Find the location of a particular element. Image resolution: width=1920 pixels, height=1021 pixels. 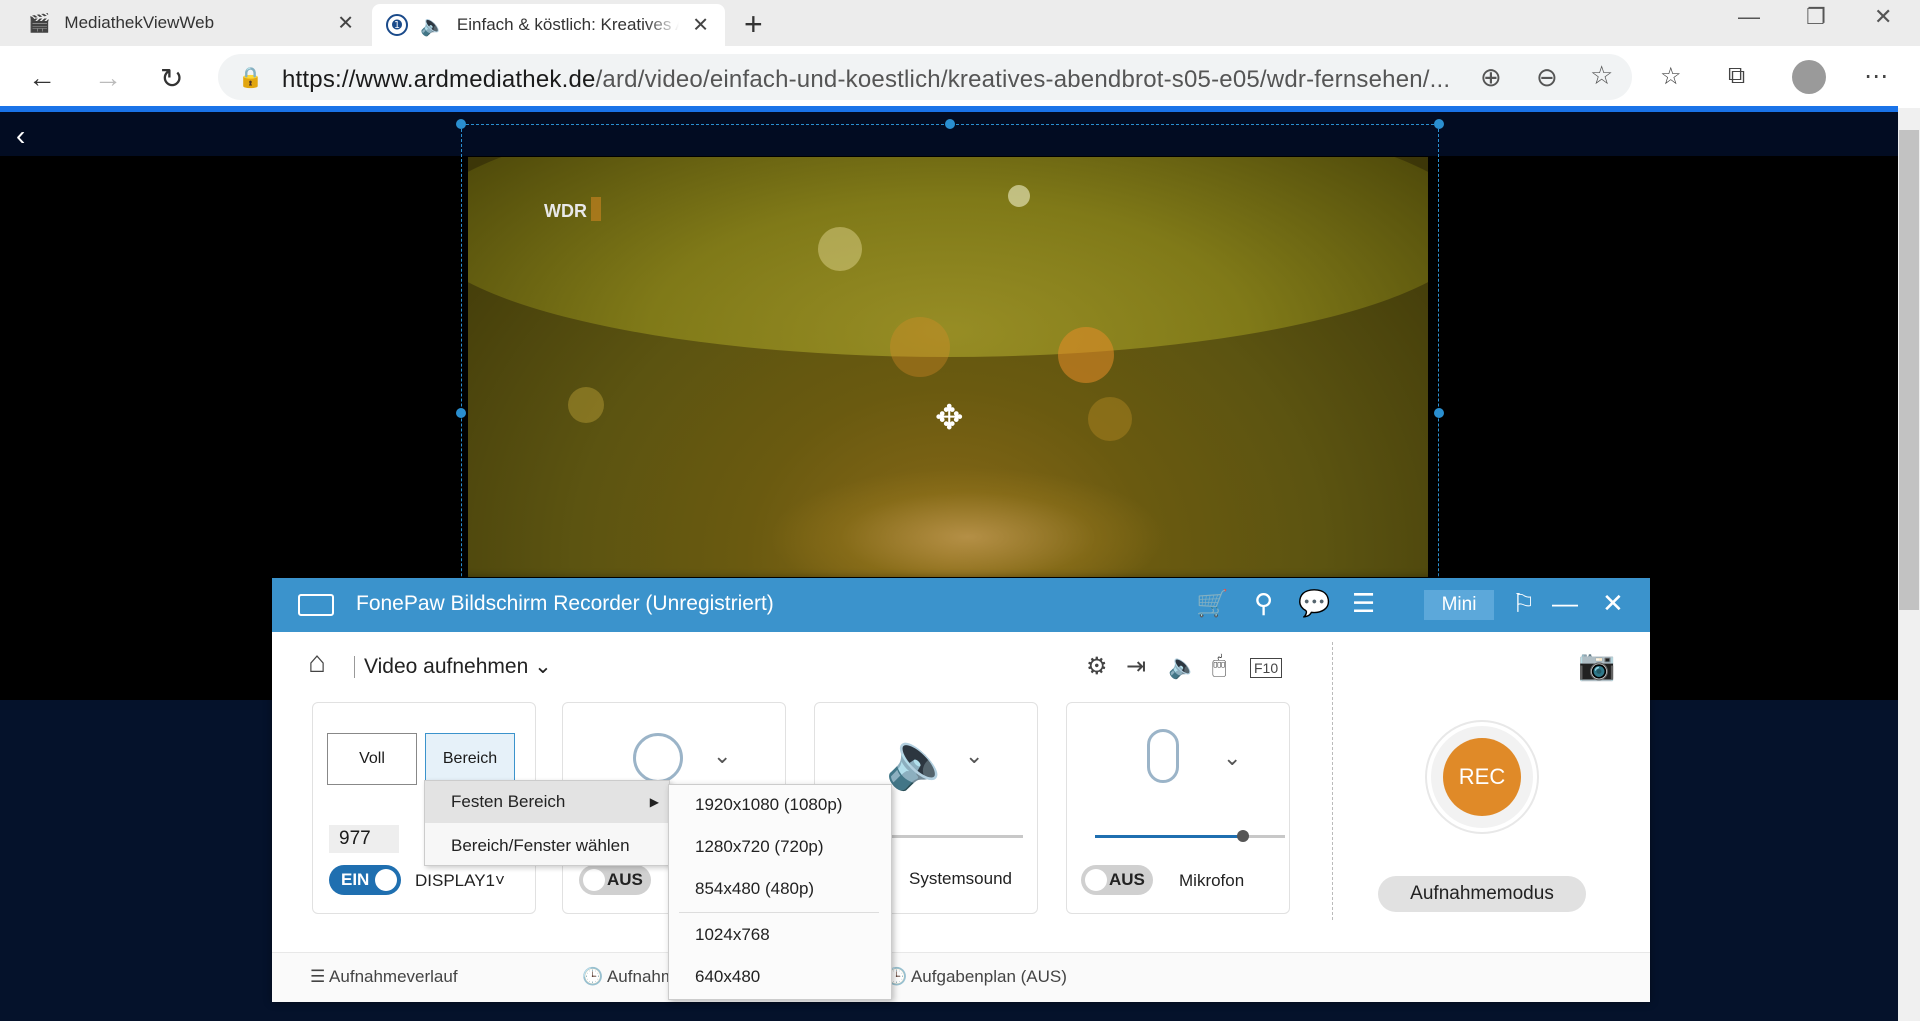

region-button: Bereich is located at coordinates (470, 759).